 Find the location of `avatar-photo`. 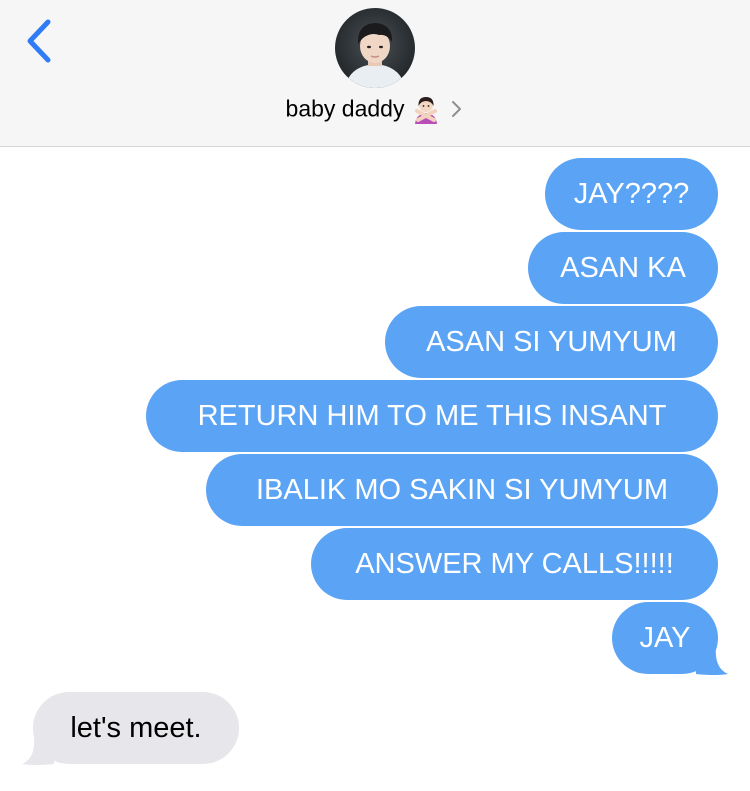

avatar-photo is located at coordinates (375, 48).